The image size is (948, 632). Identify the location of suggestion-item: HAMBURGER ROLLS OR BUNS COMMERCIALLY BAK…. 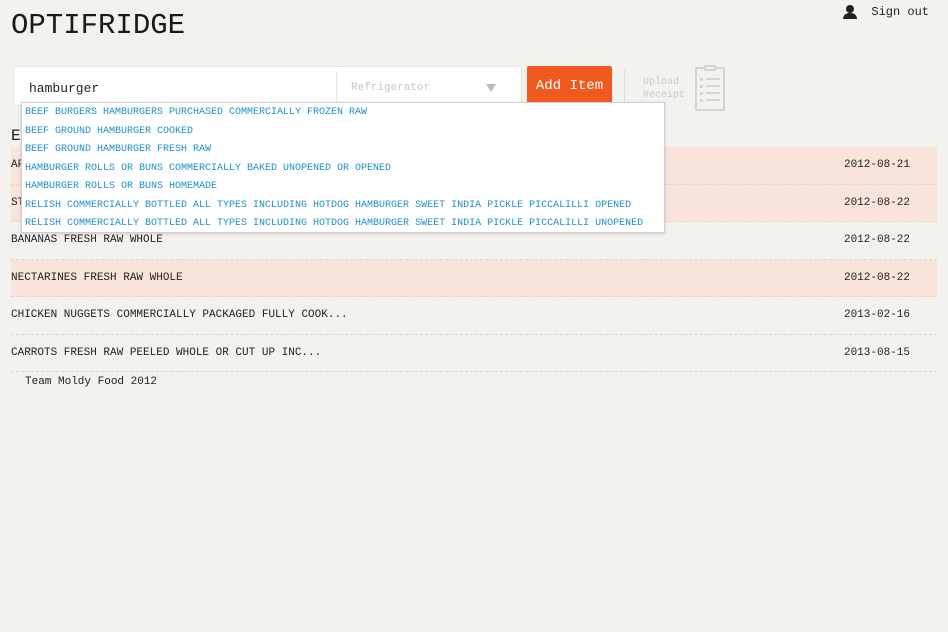
(343, 169).